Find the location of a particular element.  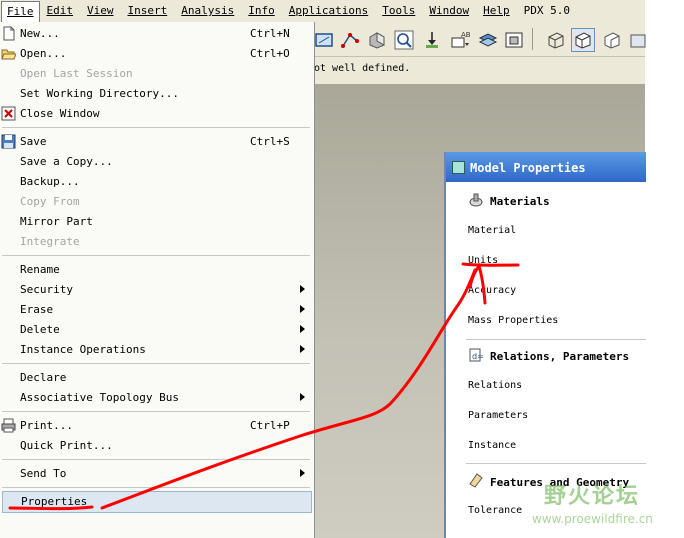

underline-units-stroke is located at coordinates (490, 264).